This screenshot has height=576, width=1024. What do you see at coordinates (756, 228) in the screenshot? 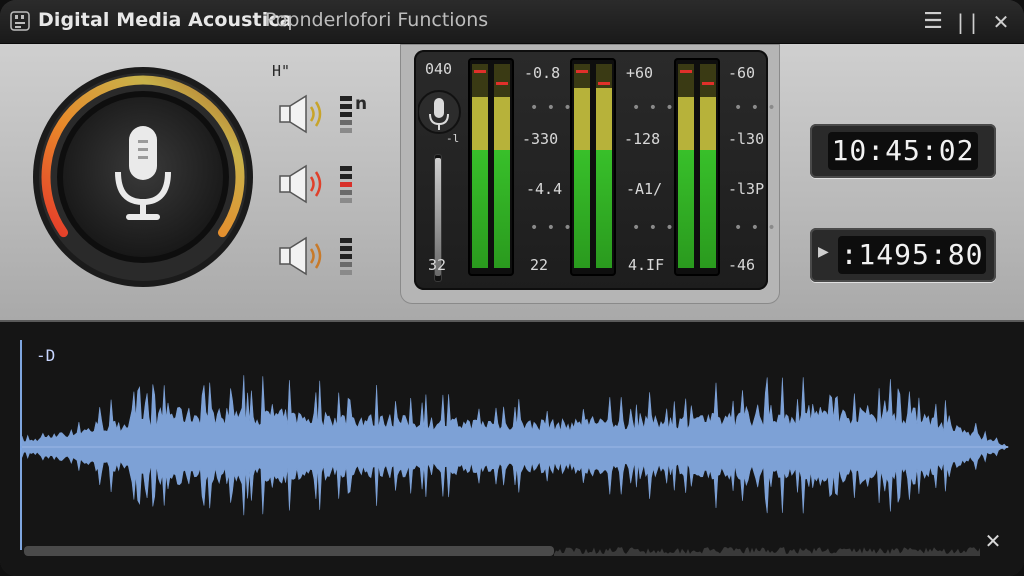
I see `scale-3-dots-2: • • •` at bounding box center [756, 228].